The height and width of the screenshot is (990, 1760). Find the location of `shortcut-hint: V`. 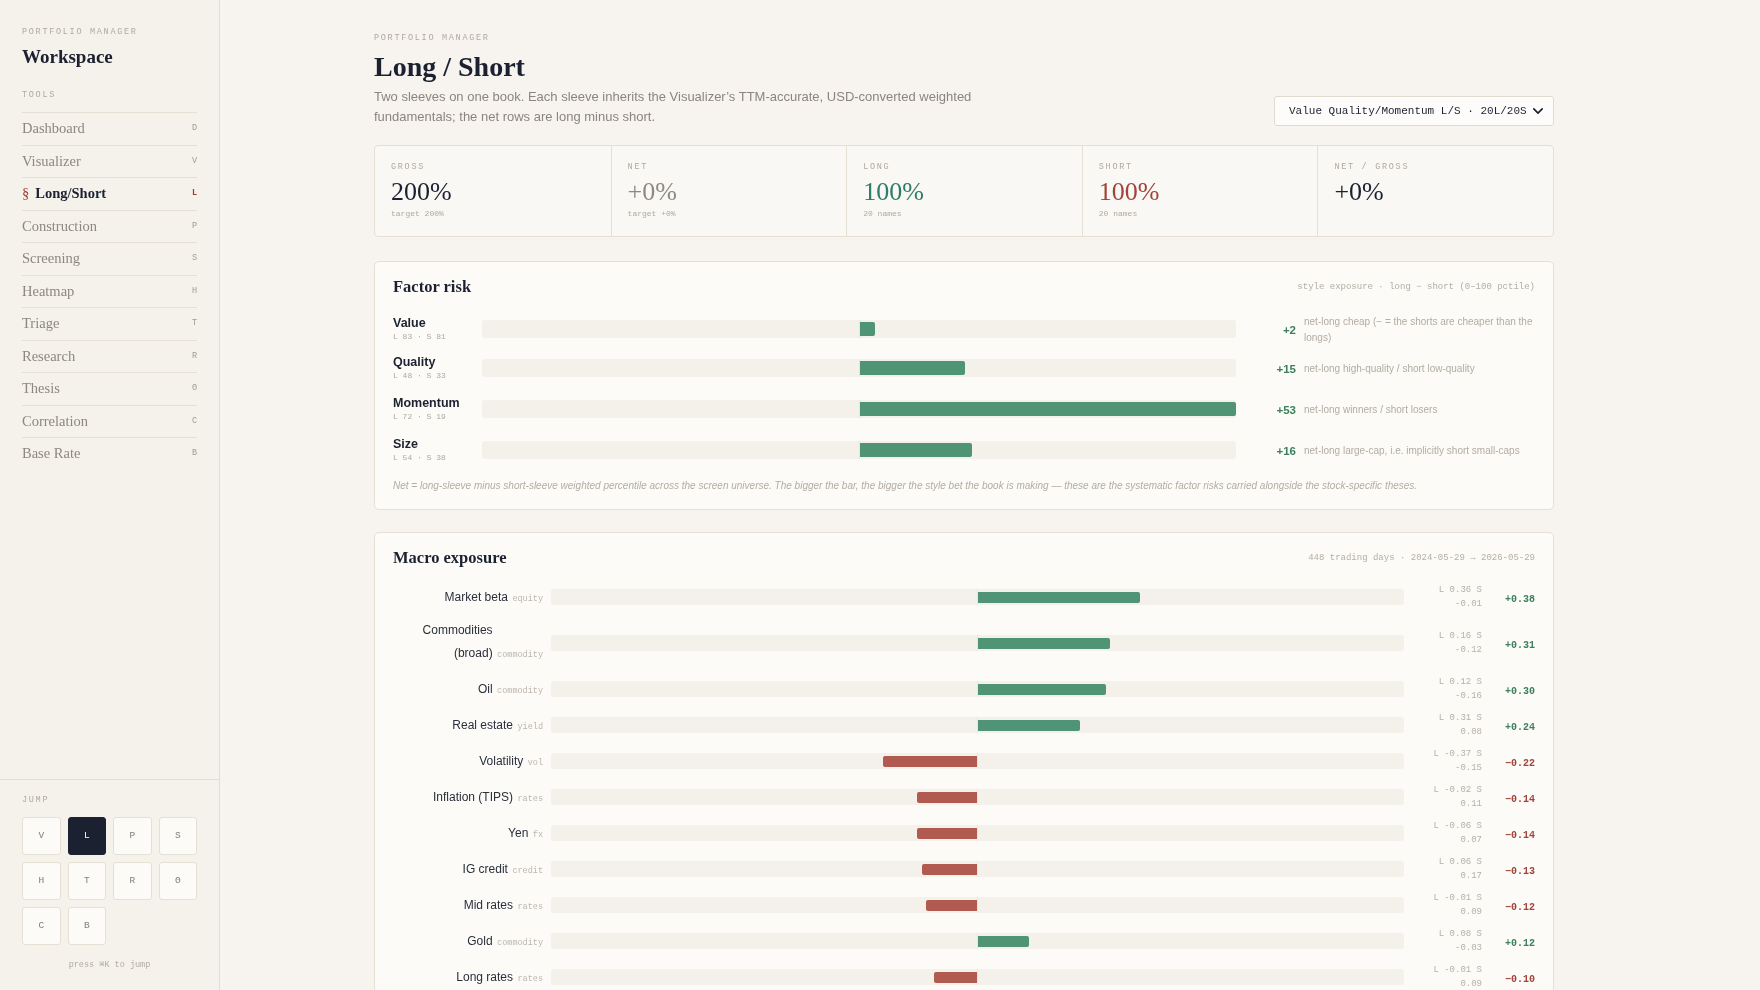

shortcut-hint: V is located at coordinates (194, 161).